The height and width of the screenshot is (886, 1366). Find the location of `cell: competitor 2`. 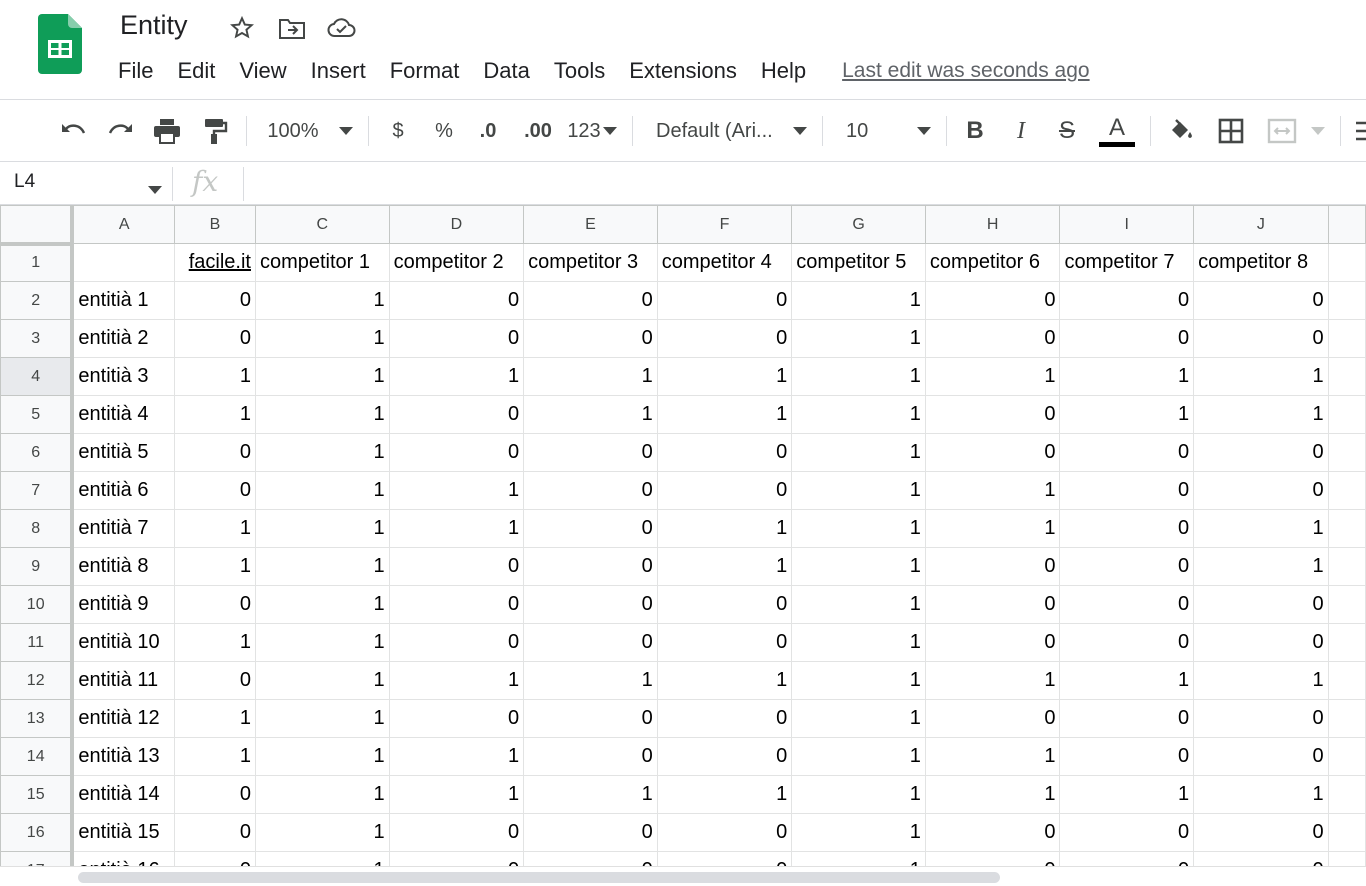

cell: competitor 2 is located at coordinates (456, 262).